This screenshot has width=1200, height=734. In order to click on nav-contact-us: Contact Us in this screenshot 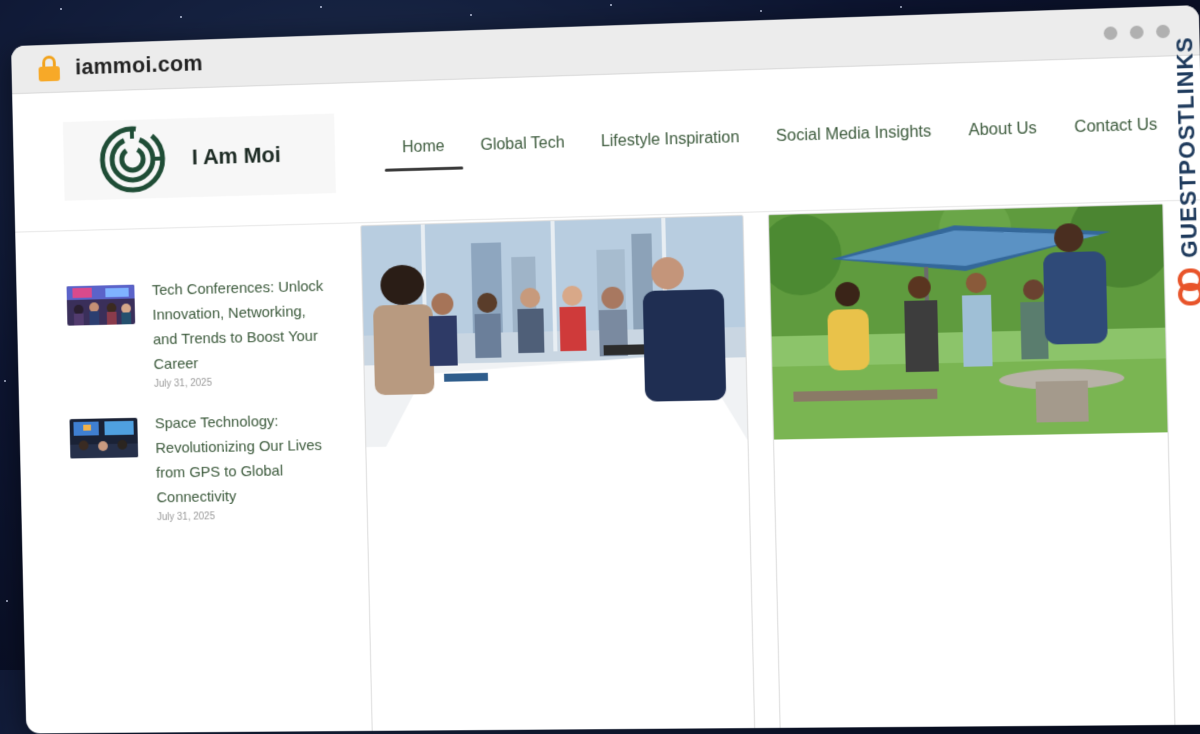, I will do `click(1115, 126)`.